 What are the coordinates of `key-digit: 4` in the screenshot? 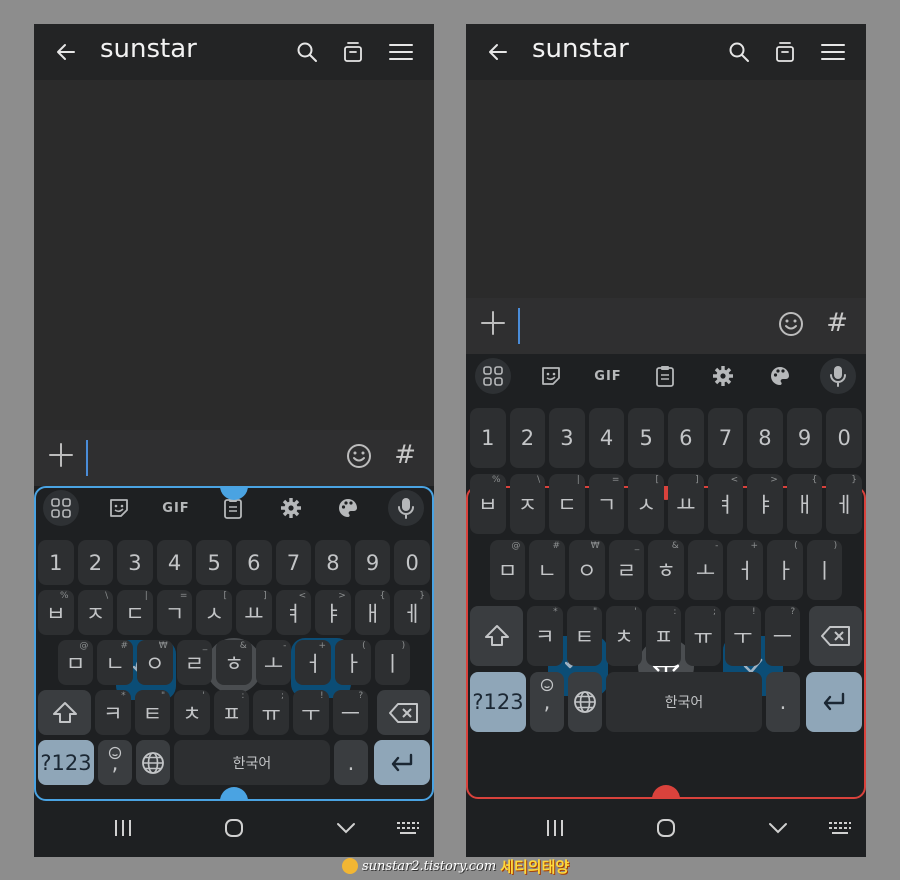 It's located at (174, 562).